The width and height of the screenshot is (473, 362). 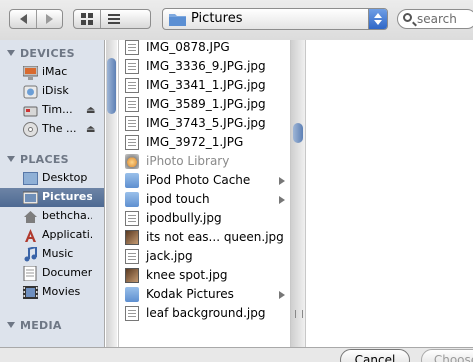 I want to click on file-row: IMG_3972_1.JPG, so click(x=204, y=142).